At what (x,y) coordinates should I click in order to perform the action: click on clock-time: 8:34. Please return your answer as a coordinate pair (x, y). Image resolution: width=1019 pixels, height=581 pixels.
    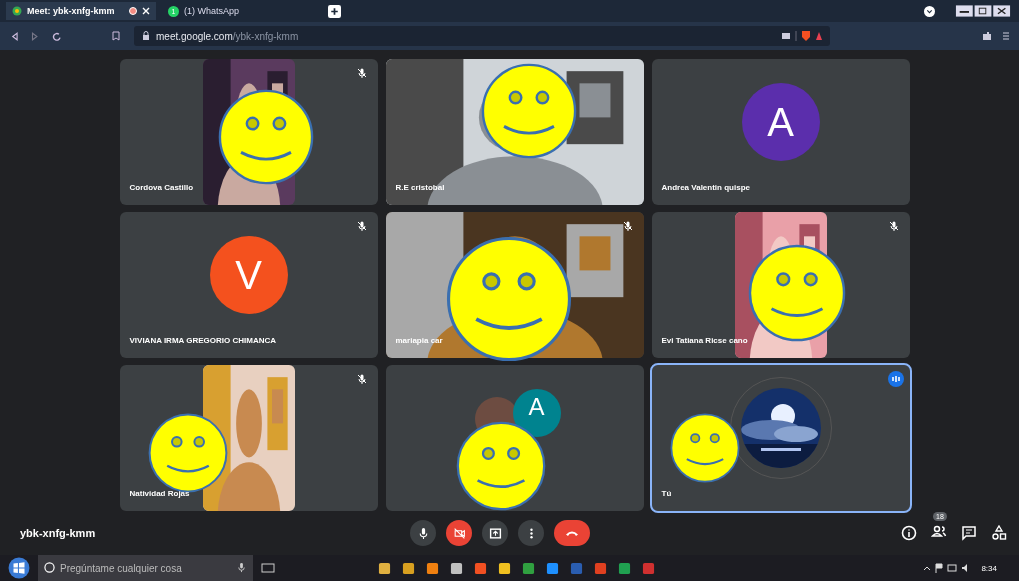
    Looking at the image, I should click on (989, 568).